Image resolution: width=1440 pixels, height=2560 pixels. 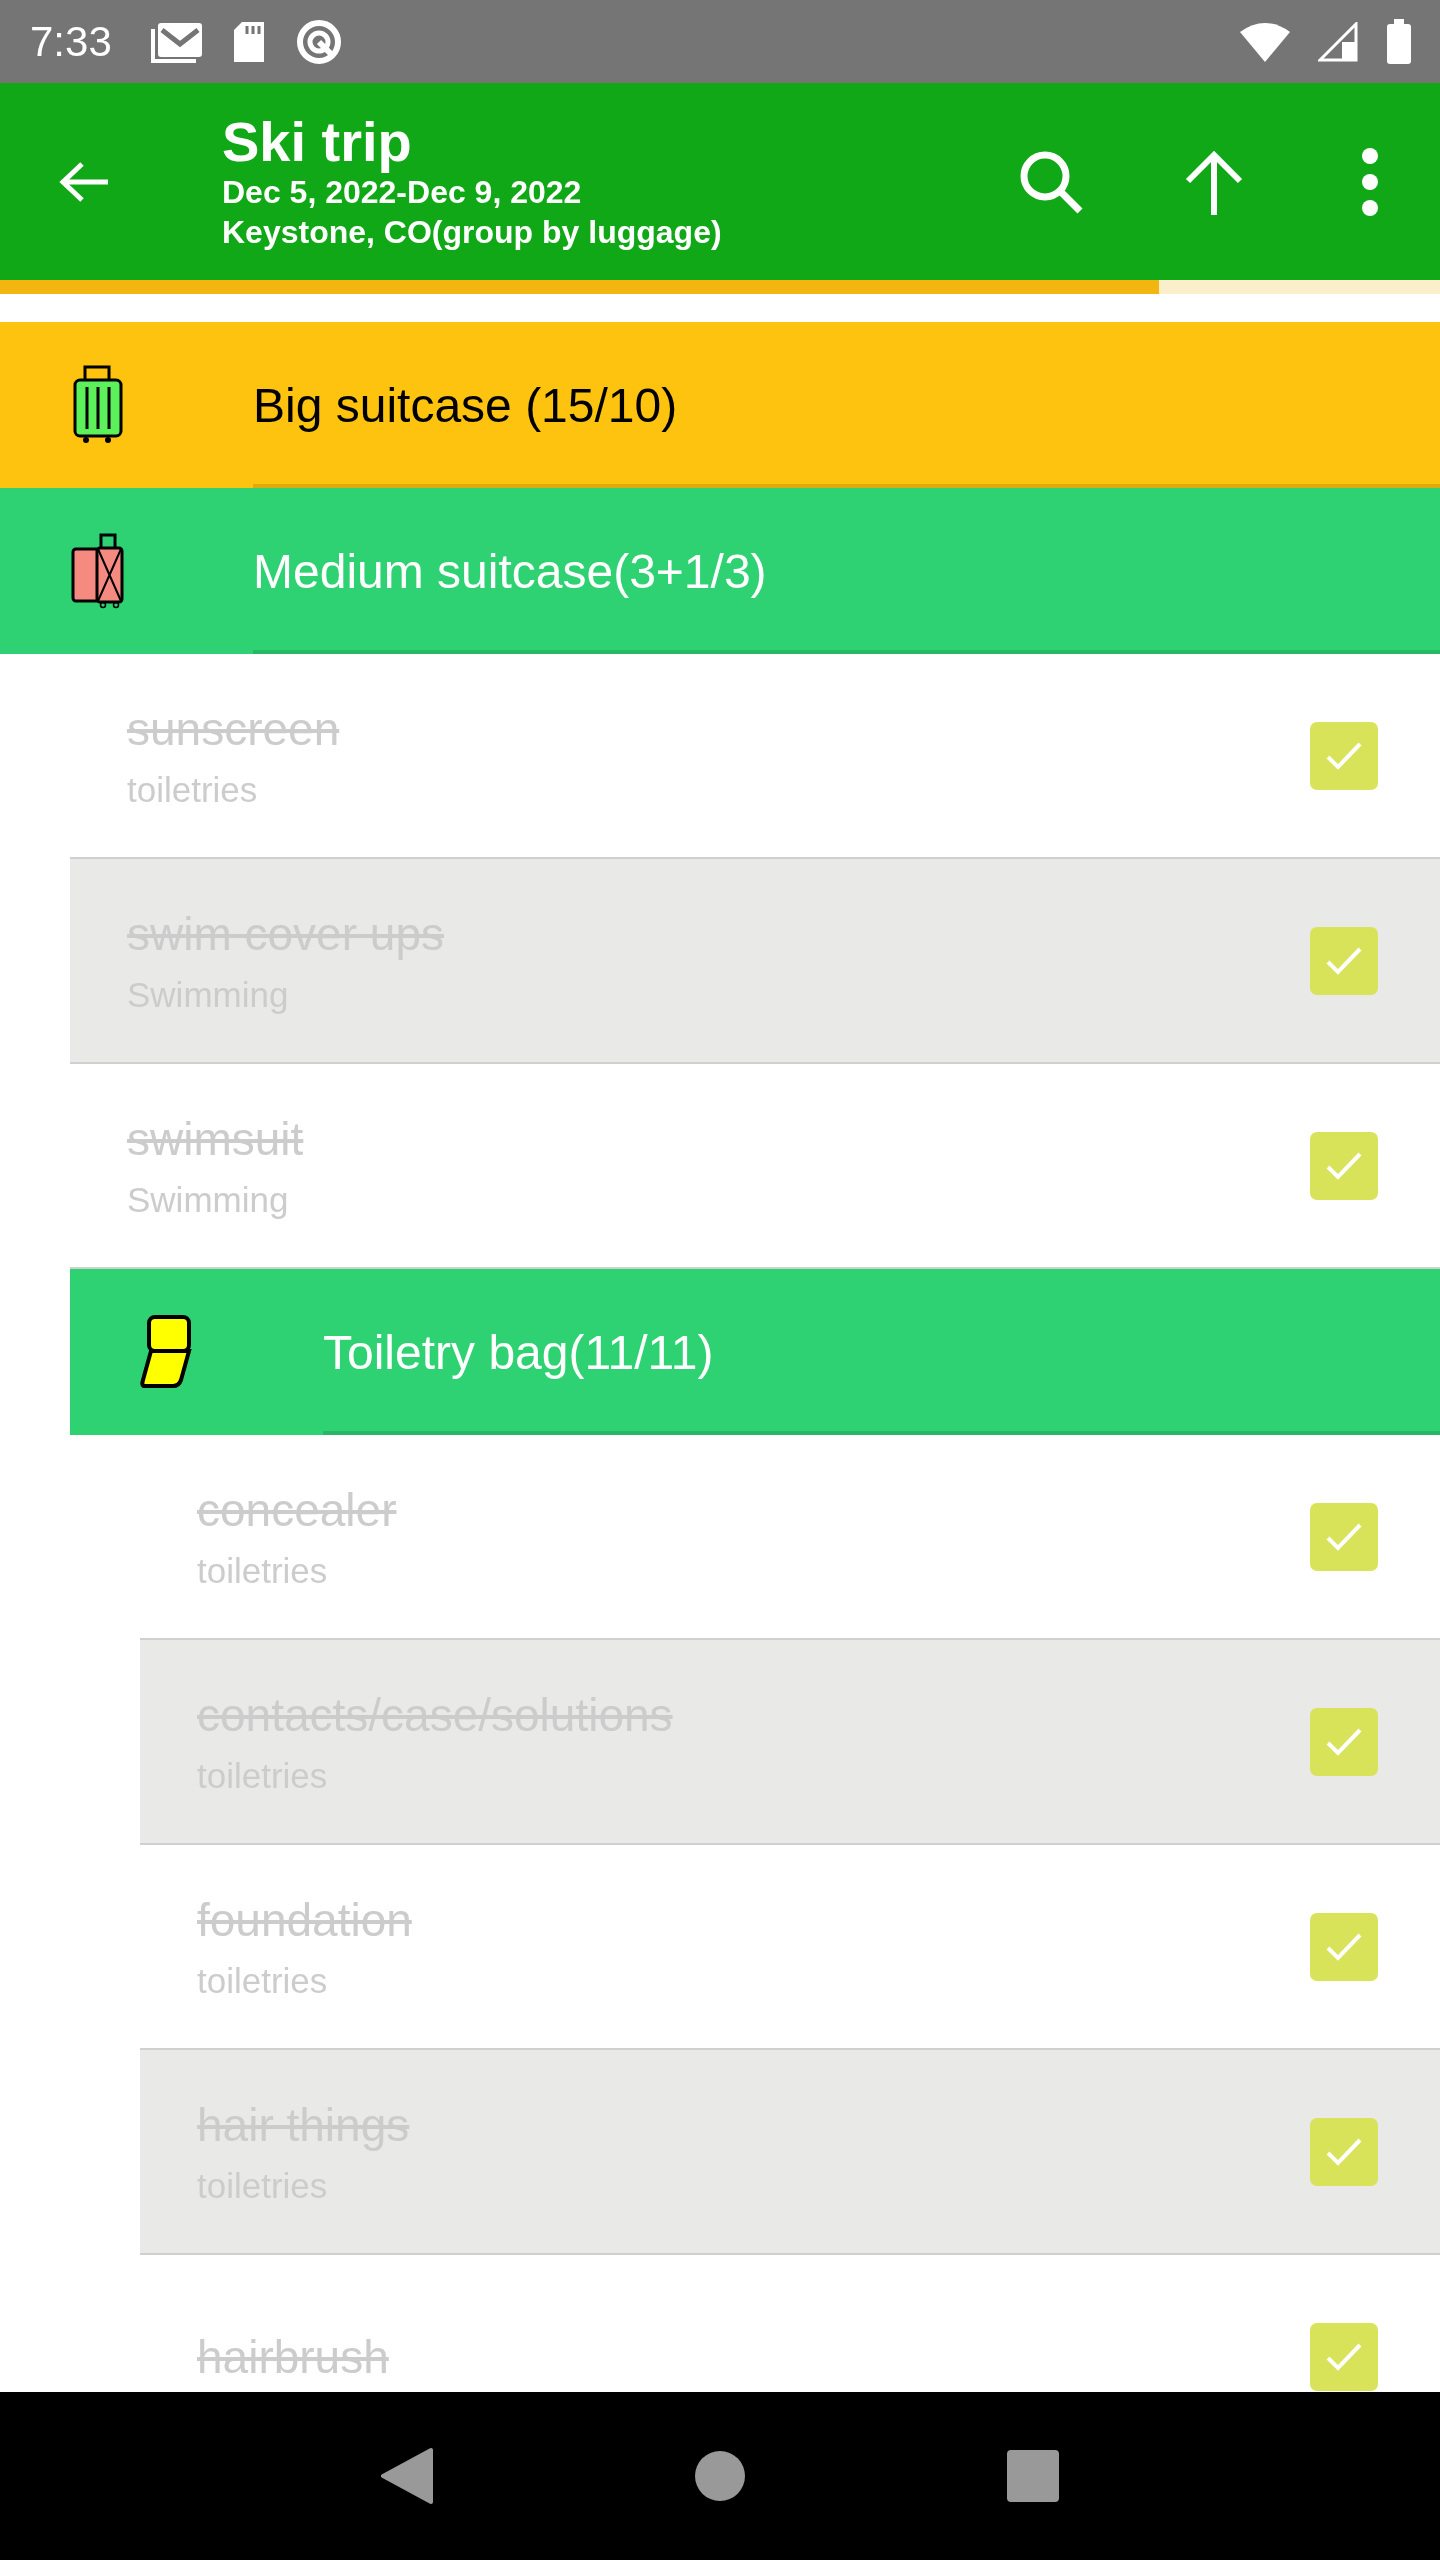 What do you see at coordinates (248, 41) in the screenshot?
I see `sd-card-icon` at bounding box center [248, 41].